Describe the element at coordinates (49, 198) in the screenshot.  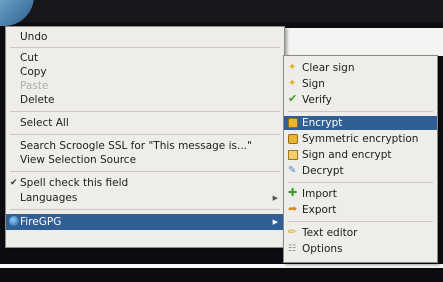
I see `menu-item-label: Languages` at that location.